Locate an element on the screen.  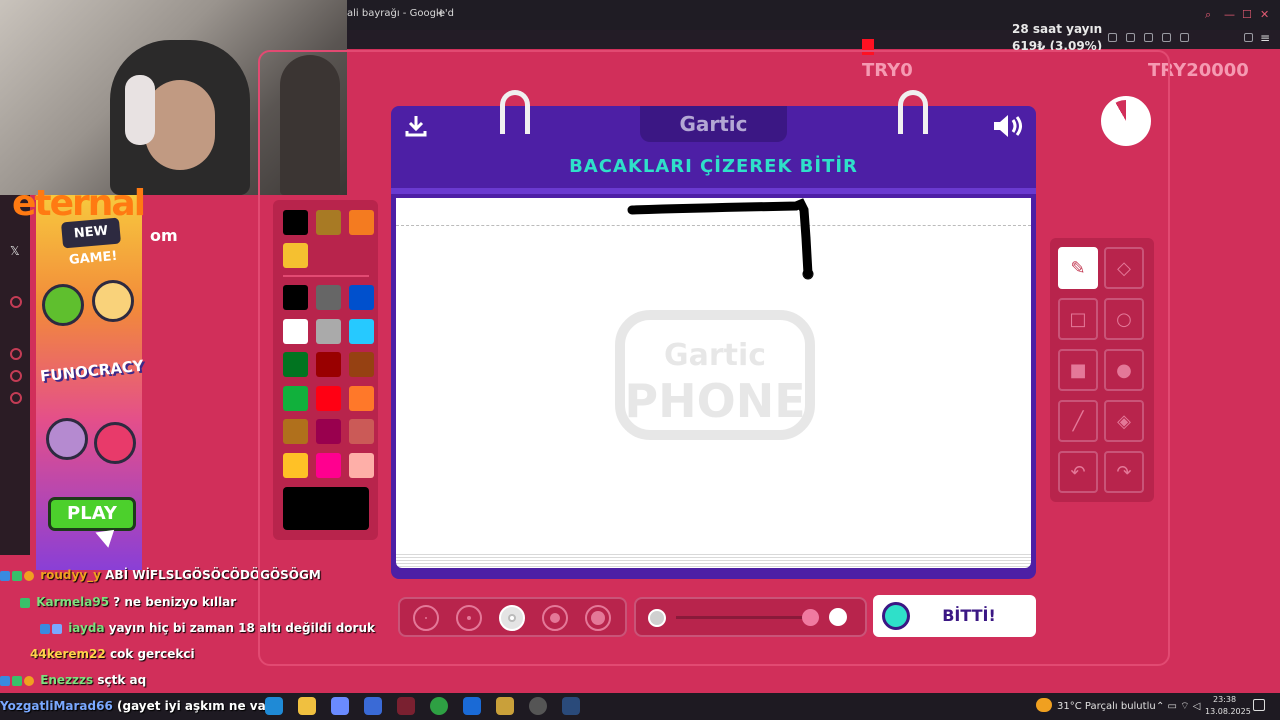
chat-username: YozgatliMarad66 is located at coordinates (56, 706).